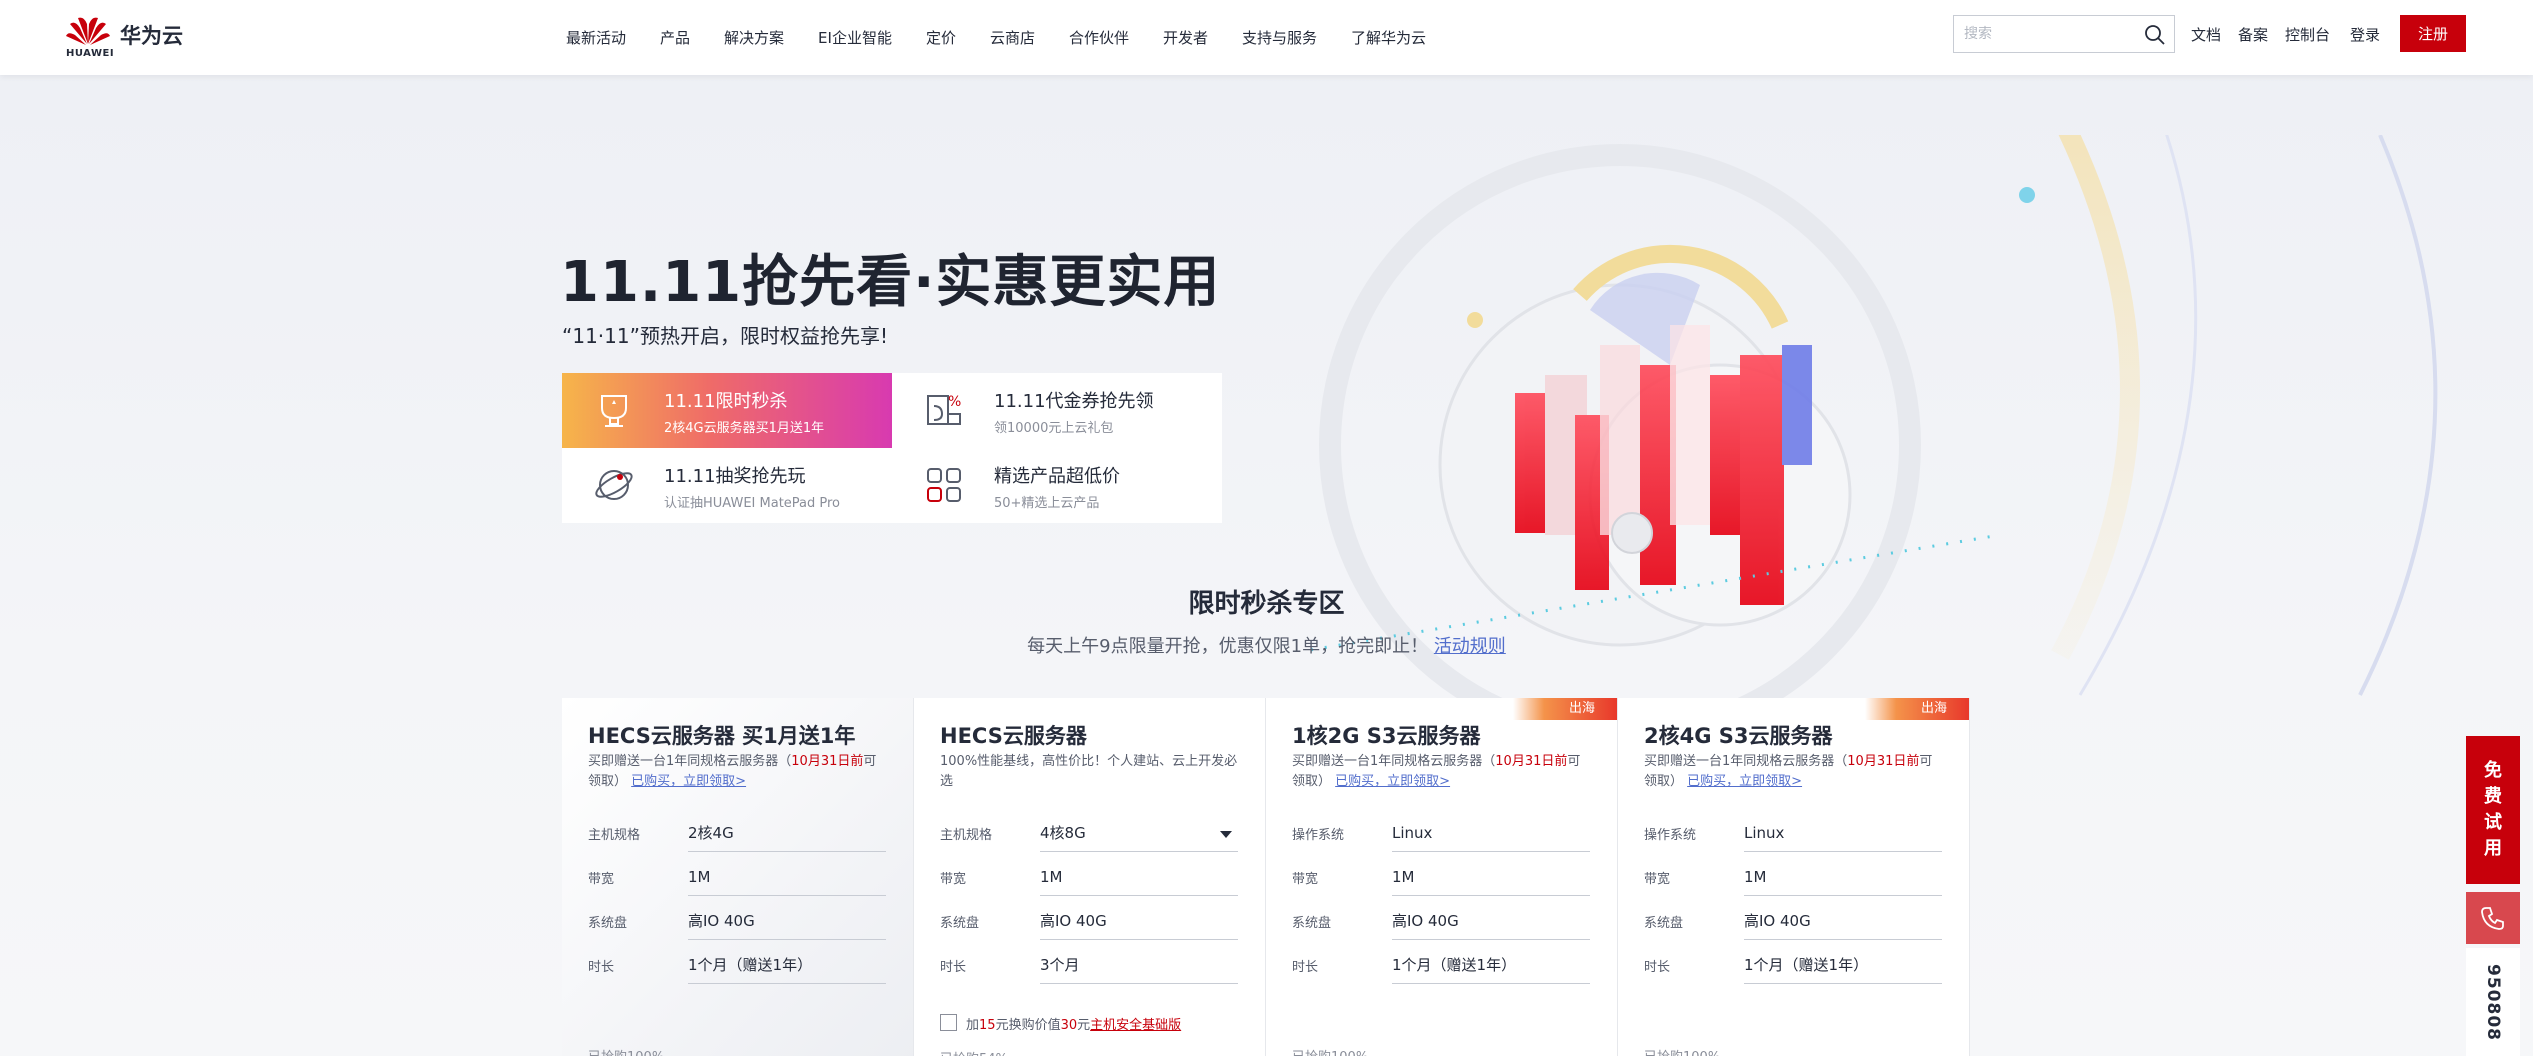  Describe the element at coordinates (1047, 503) in the screenshot. I see `promo-desc: 50+精选上云产品` at that location.